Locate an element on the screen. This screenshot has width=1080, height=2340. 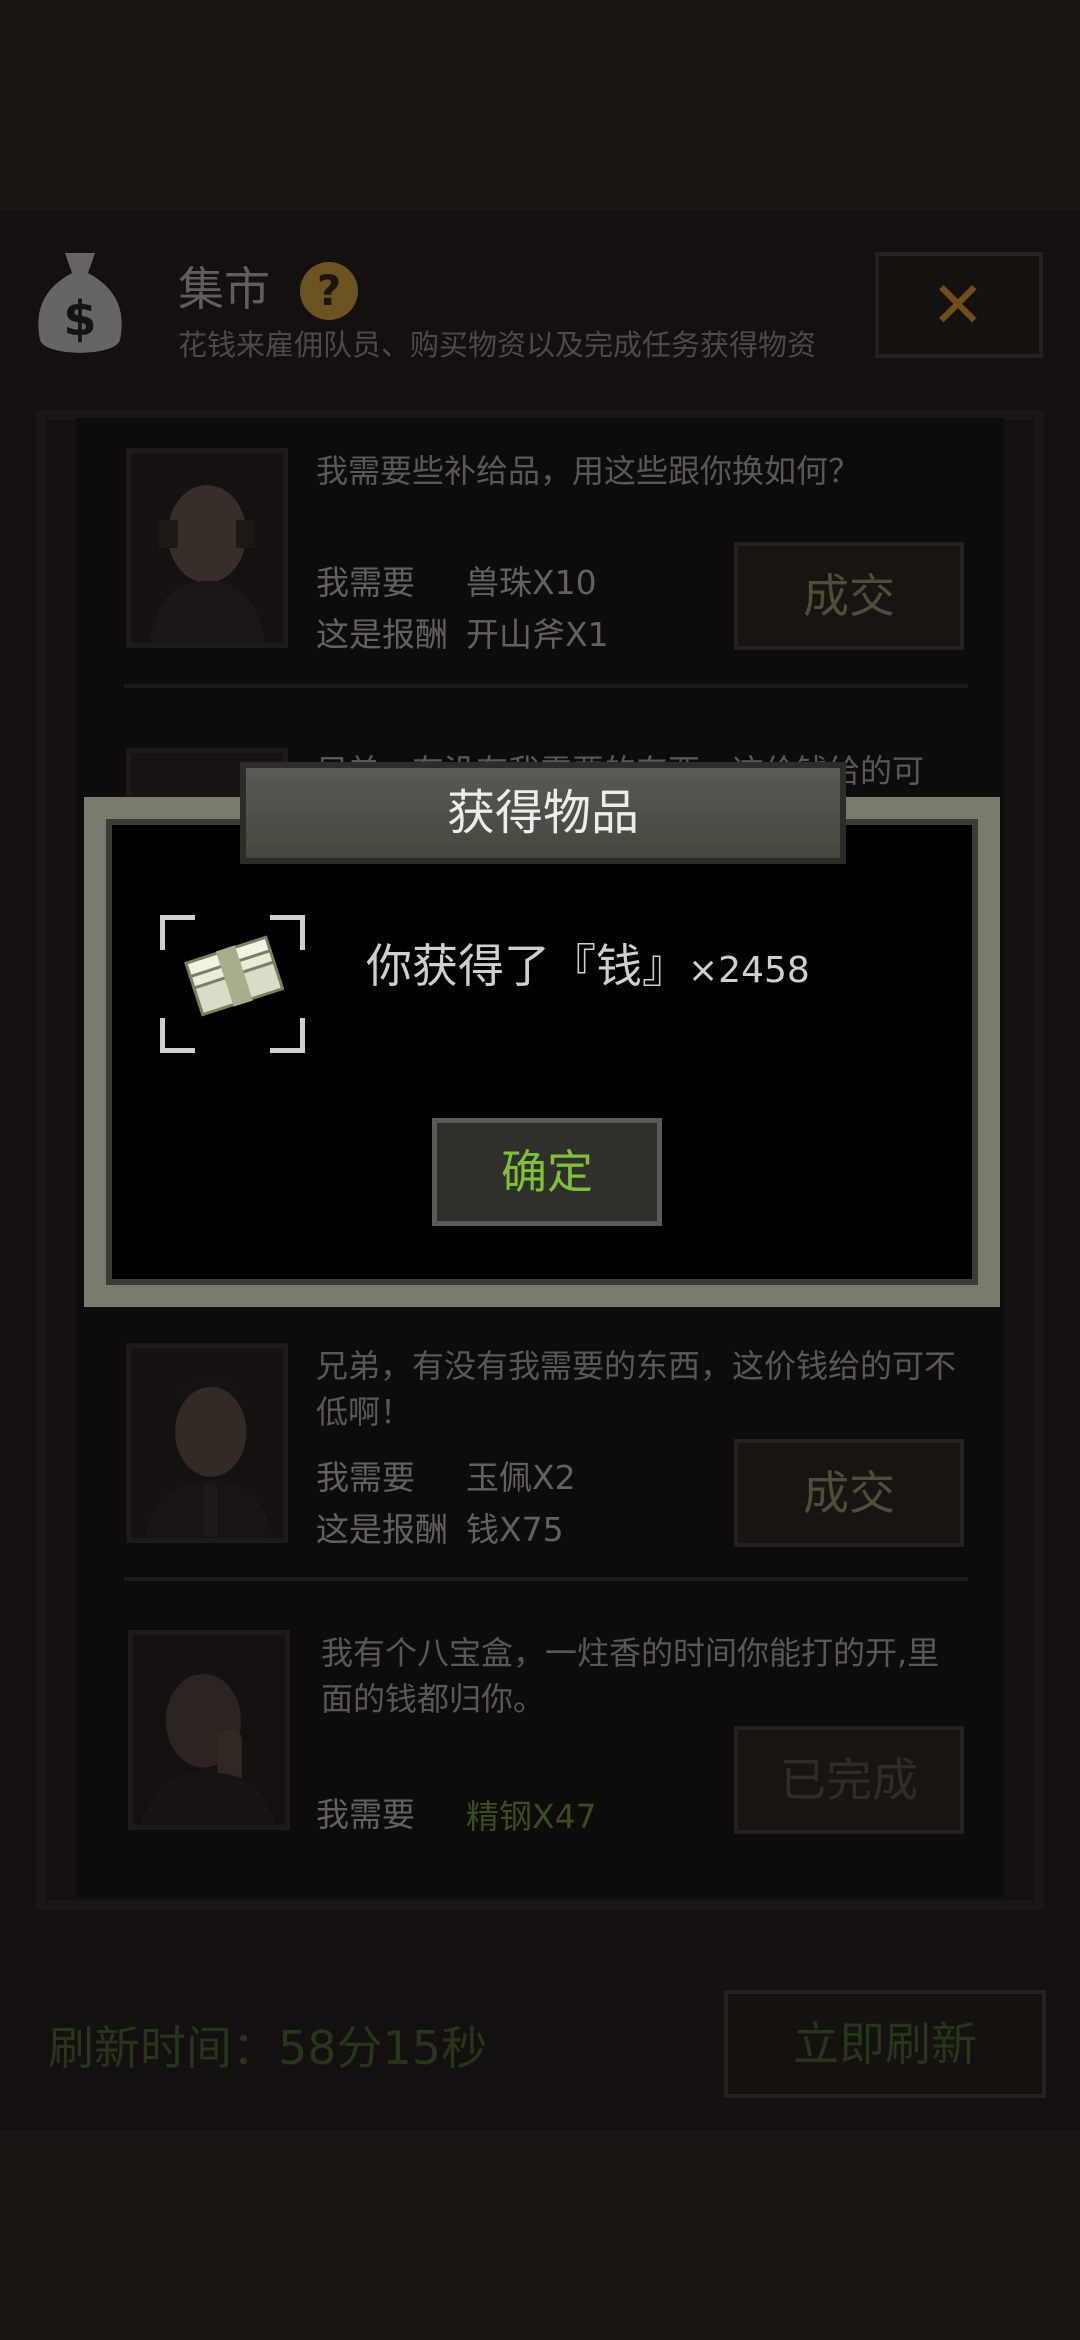
money-bag-icon: $ is located at coordinates (80, 303).